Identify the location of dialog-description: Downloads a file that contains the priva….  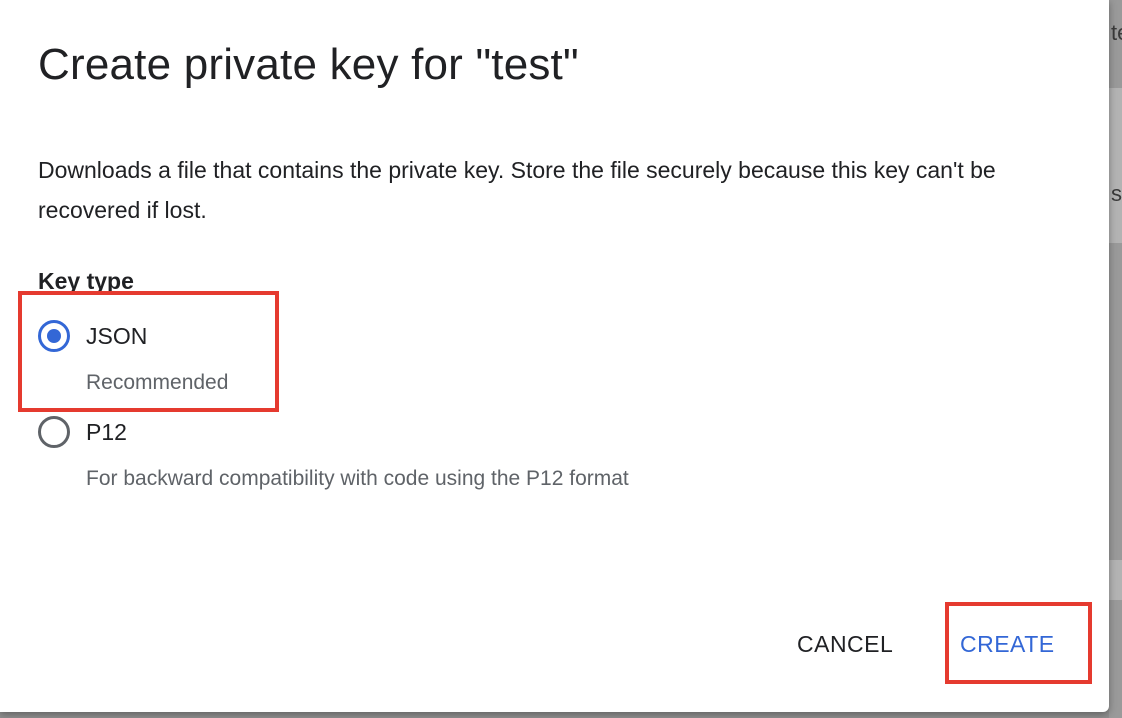
(517, 190).